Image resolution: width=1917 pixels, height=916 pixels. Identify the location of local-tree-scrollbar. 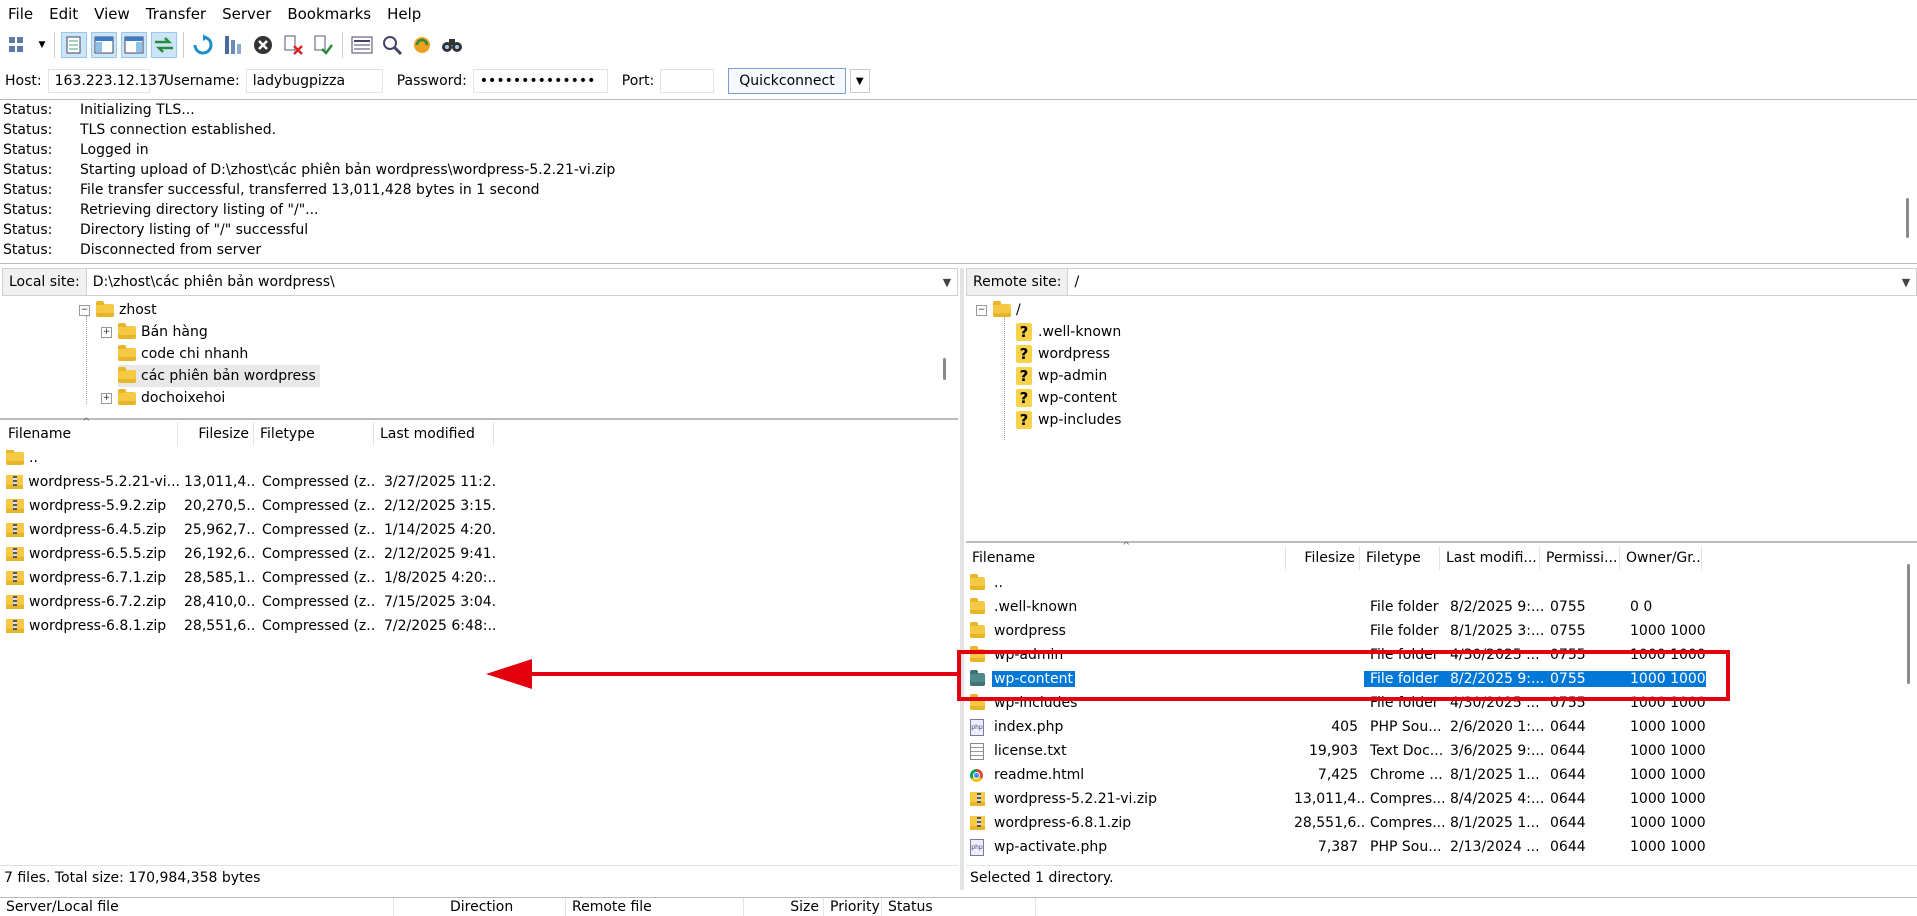
(944, 369).